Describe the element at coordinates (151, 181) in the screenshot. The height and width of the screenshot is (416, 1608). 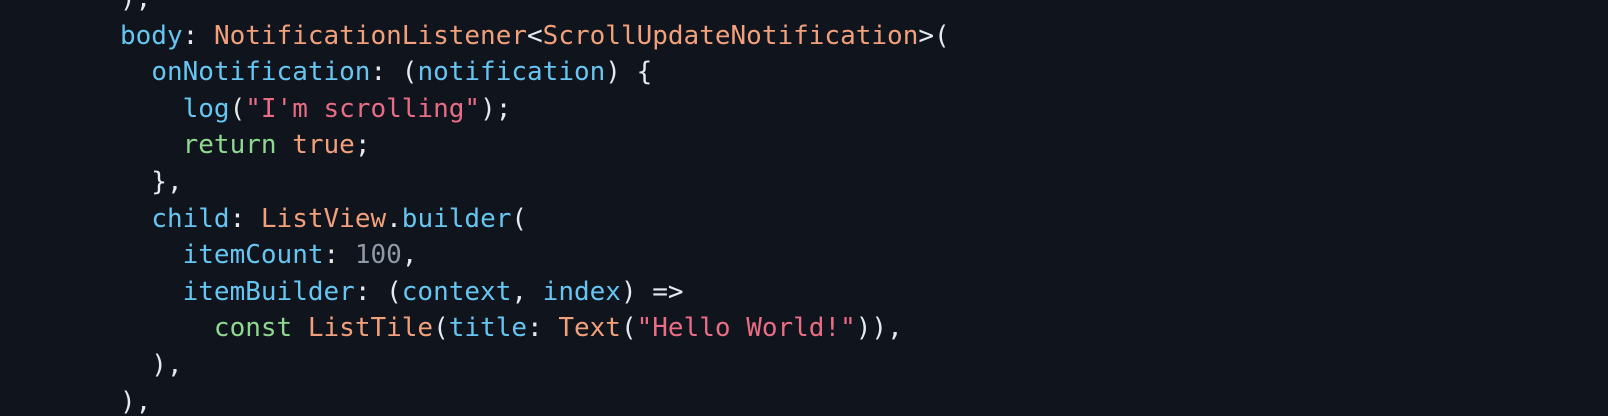
I see `code-token-plain: },` at that location.